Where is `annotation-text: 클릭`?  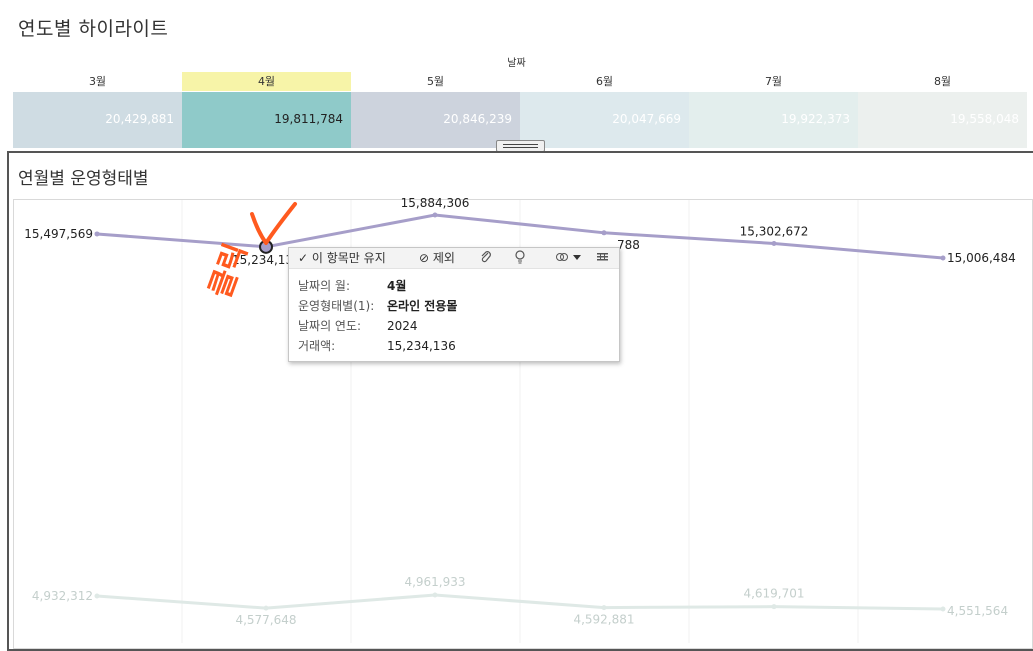
annotation-text: 클릭 is located at coordinates (229, 271).